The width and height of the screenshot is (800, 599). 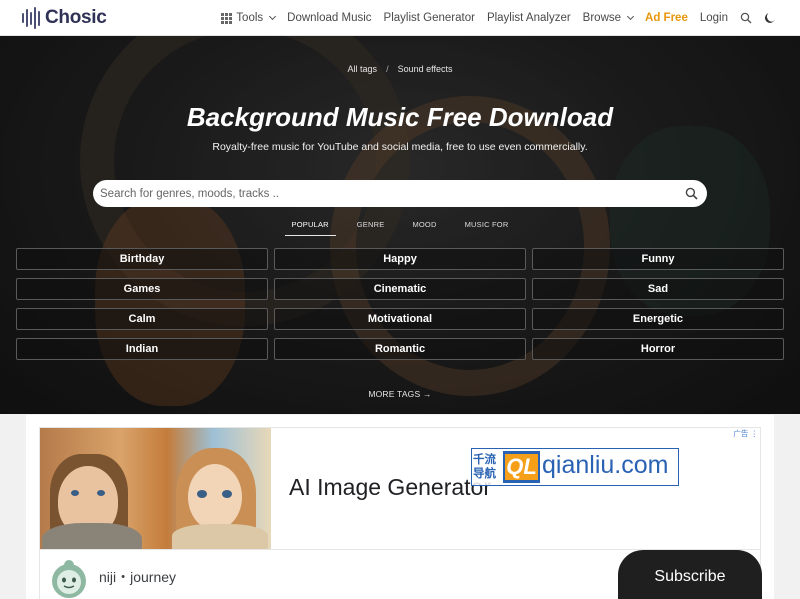 What do you see at coordinates (400, 394) in the screenshot?
I see `more-tags-link: MORE TAGS →` at bounding box center [400, 394].